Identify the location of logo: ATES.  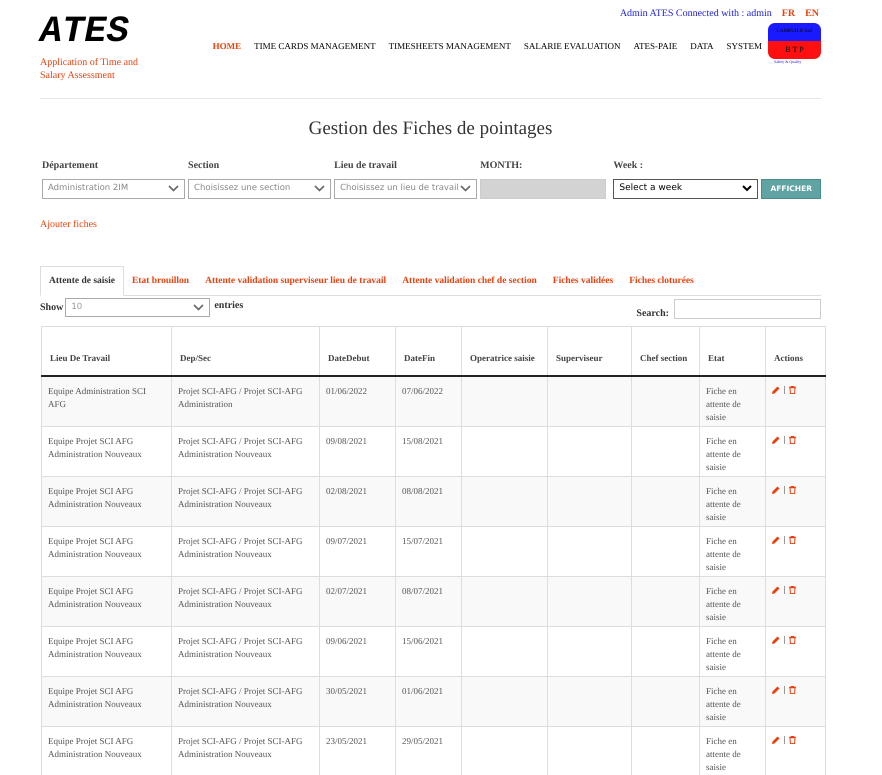
(85, 32).